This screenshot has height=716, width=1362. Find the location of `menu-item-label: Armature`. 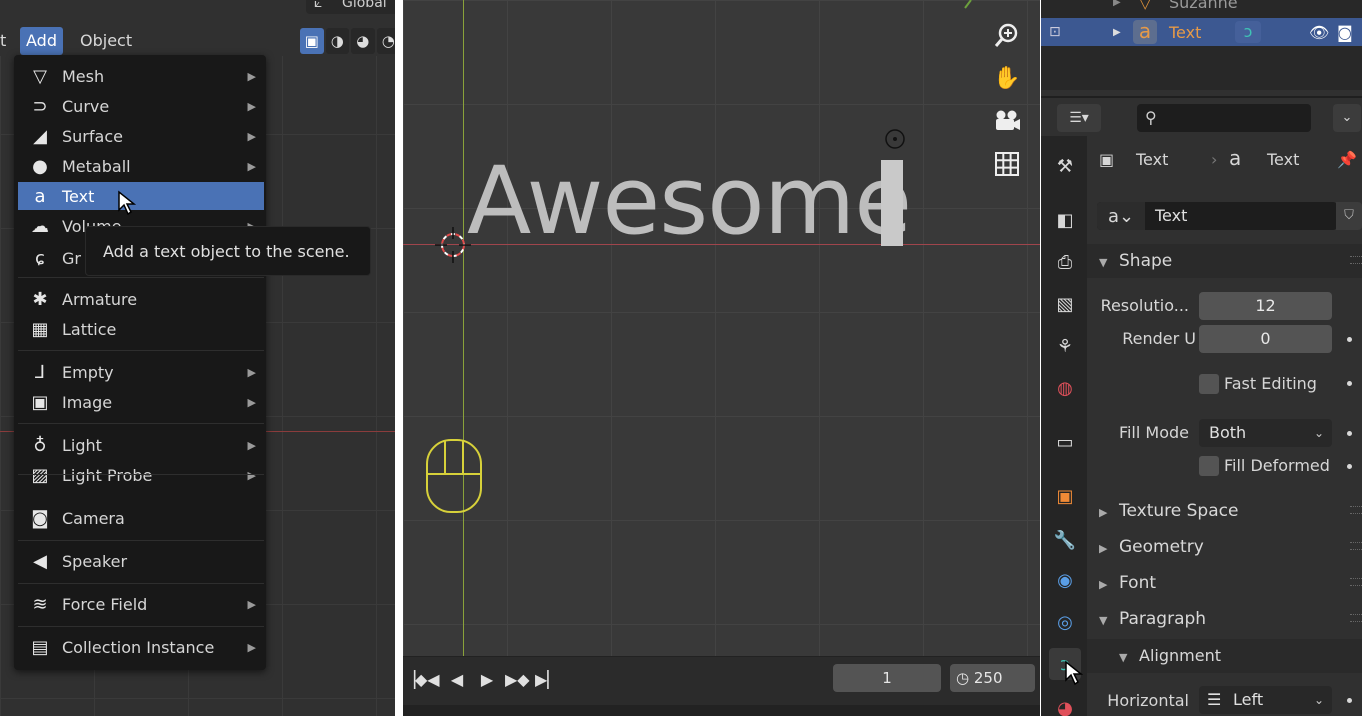

menu-item-label: Armature is located at coordinates (100, 299).